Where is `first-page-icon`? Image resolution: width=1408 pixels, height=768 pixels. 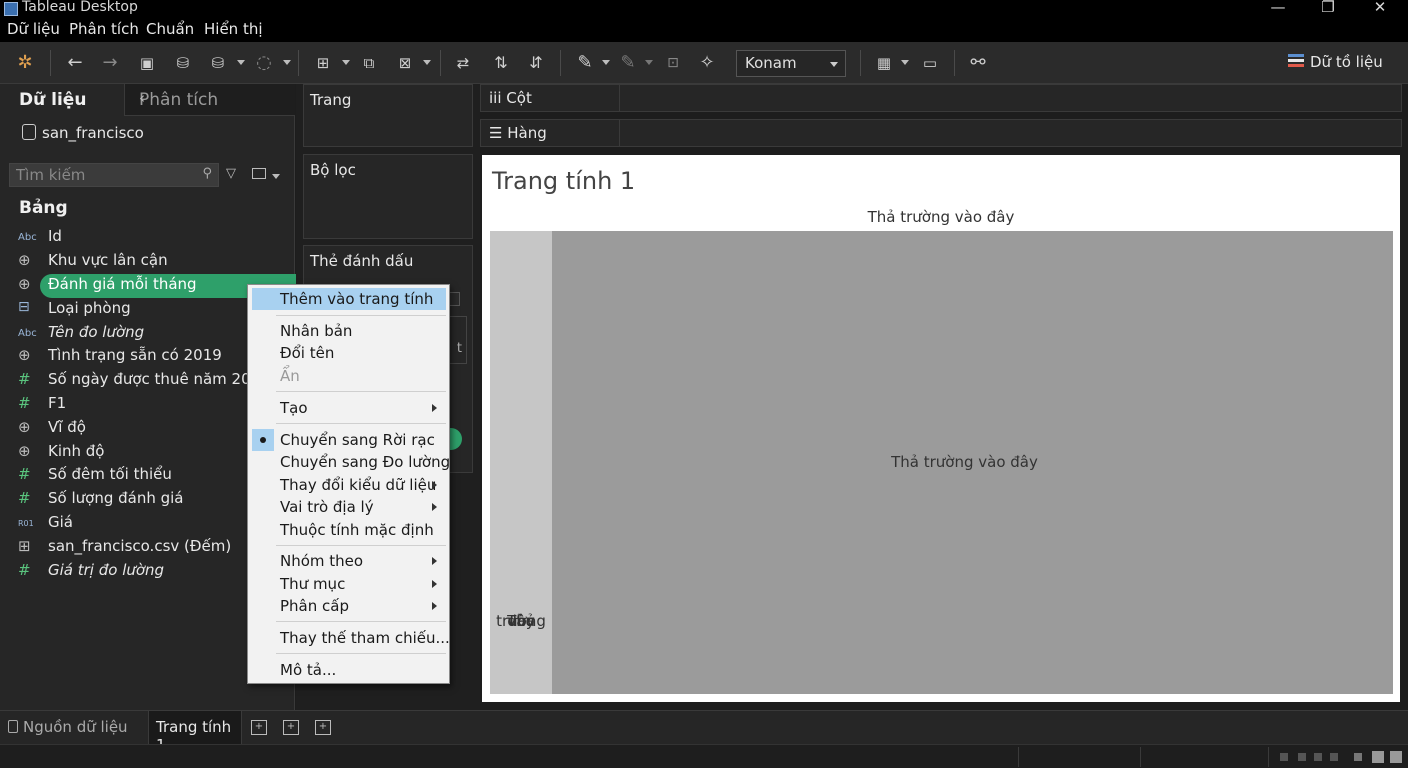
first-page-icon is located at coordinates (1284, 757).